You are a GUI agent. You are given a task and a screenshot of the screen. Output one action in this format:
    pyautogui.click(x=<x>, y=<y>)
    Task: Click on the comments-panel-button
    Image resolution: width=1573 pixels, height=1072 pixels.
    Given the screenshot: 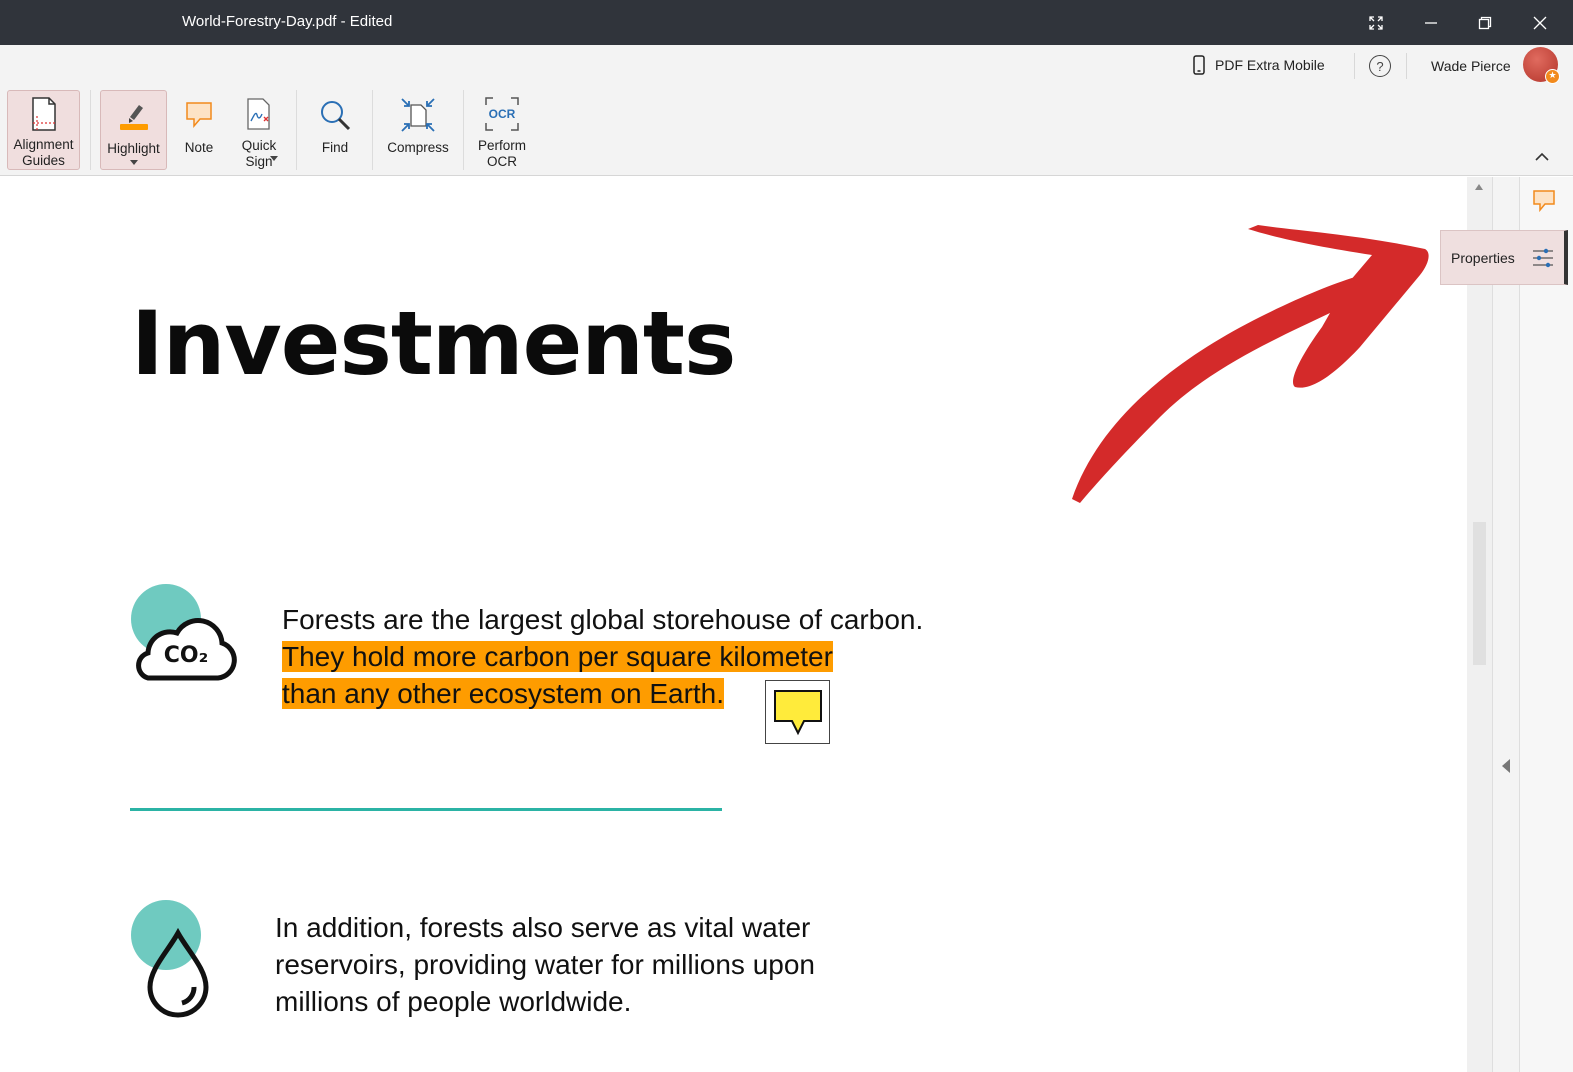 What is the action you would take?
    pyautogui.click(x=1544, y=203)
    